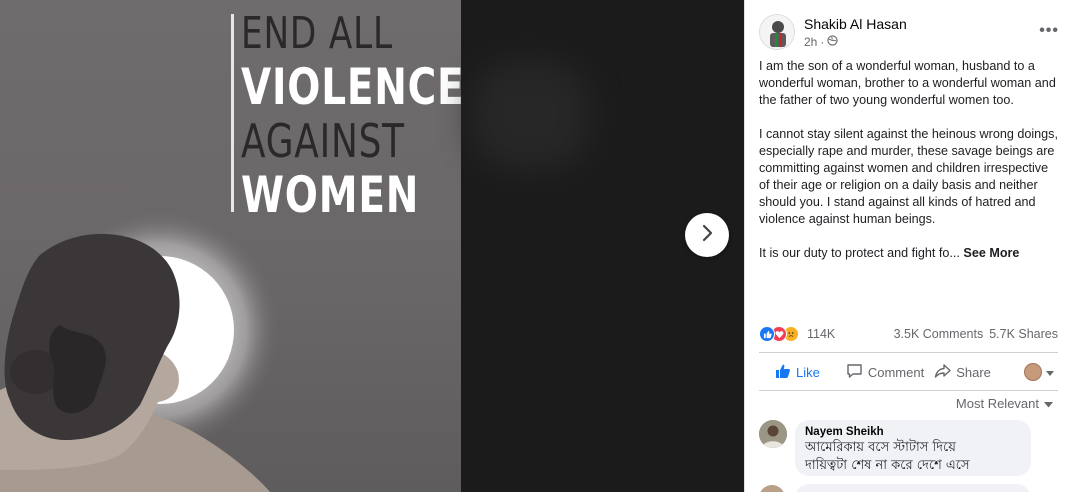 The height and width of the screenshot is (492, 1071). I want to click on poster-headline: END ALL VIOLENCE AGAINST WOMEN, so click(351, 116).